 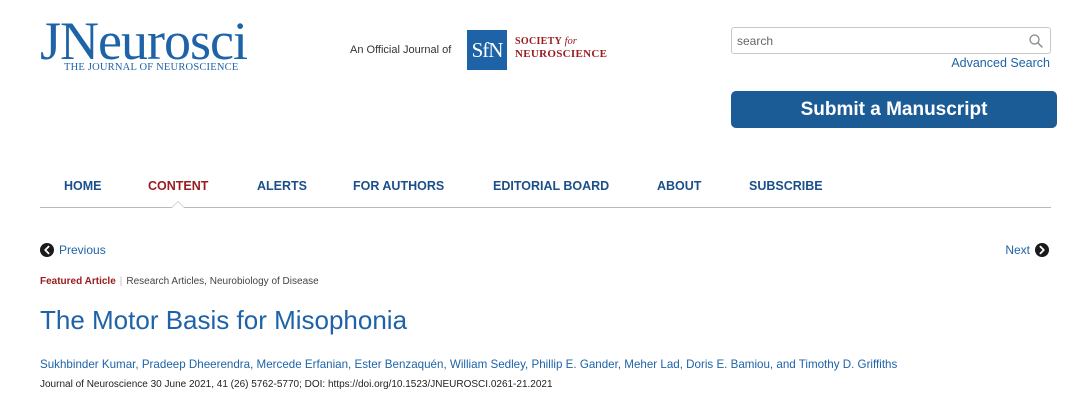 I want to click on submit-manuscript-button: Submit a Manuscript, so click(x=894, y=109).